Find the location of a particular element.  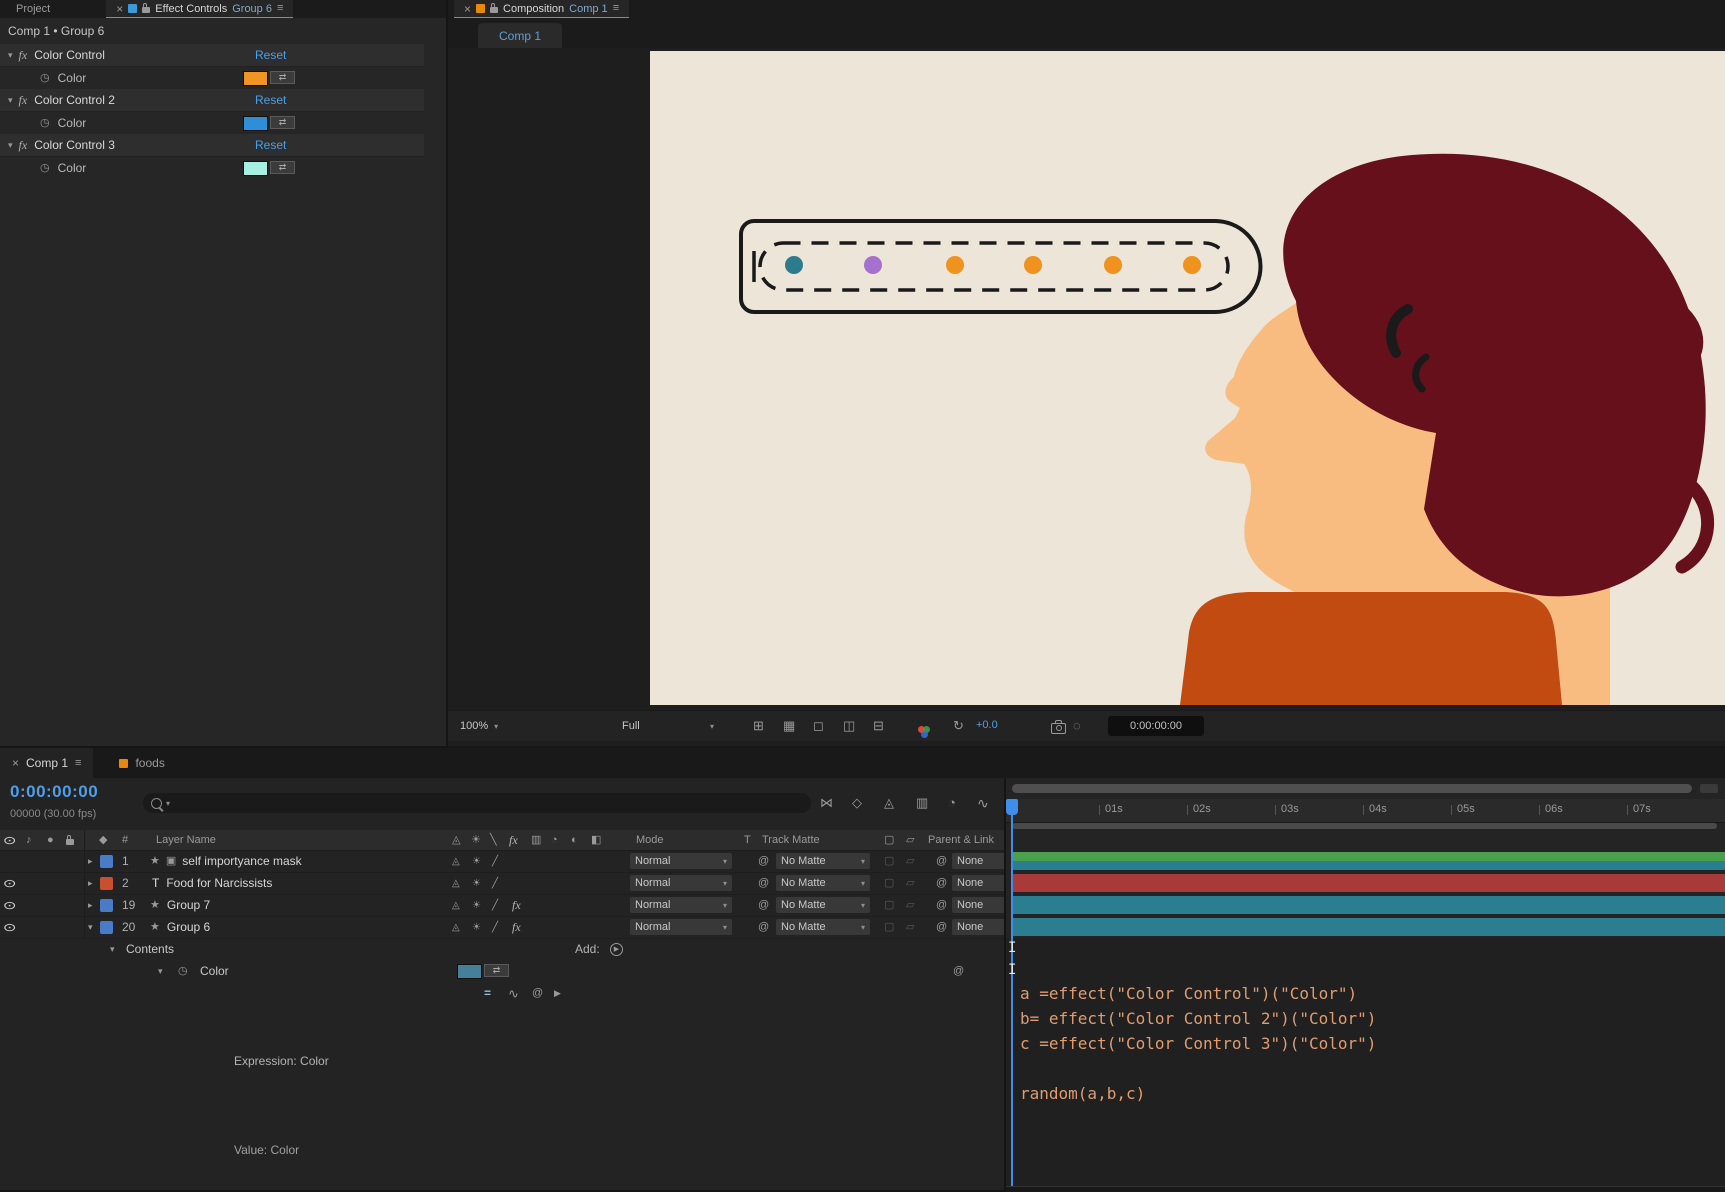

grid-options-icon: ⊞ is located at coordinates (758, 725).